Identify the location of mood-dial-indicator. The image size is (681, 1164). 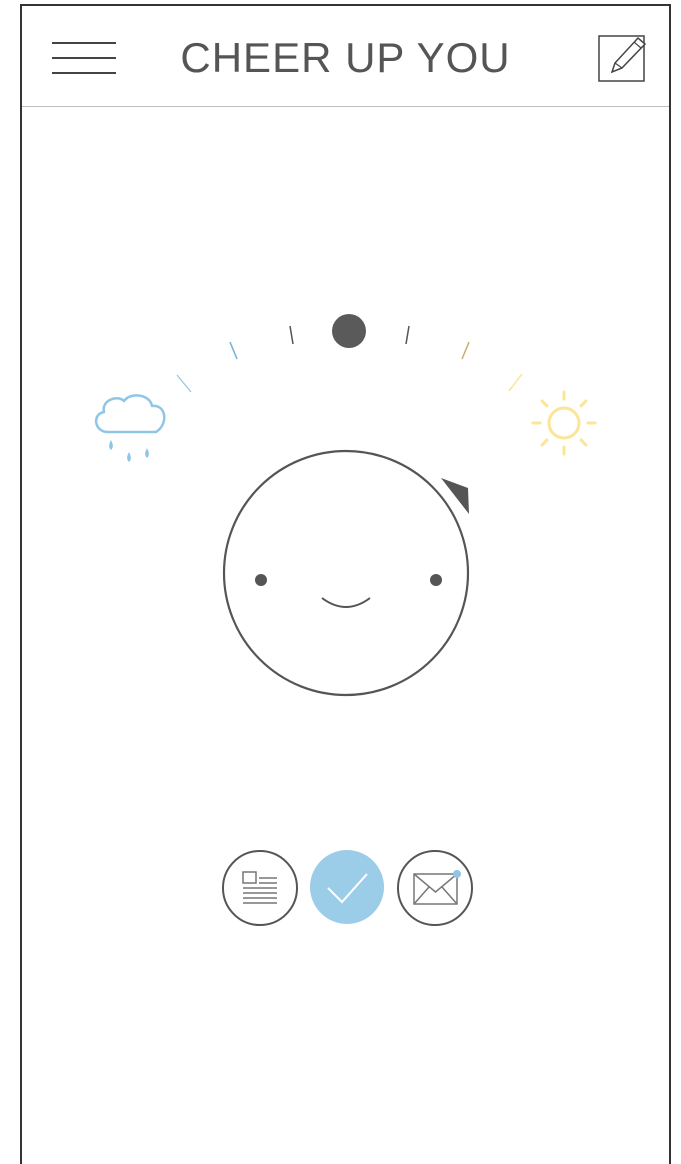
(349, 331).